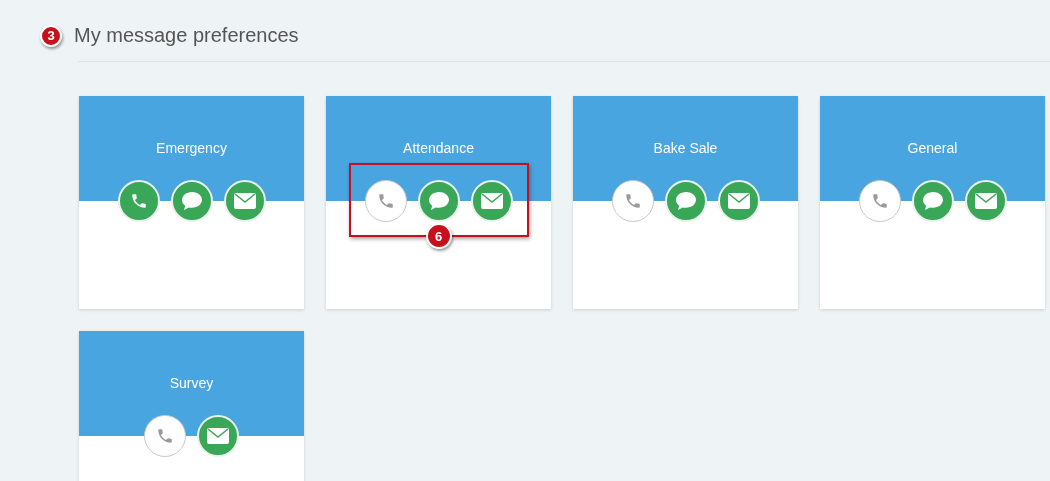 This screenshot has height=481, width=1050. What do you see at coordinates (685, 149) in the screenshot?
I see `card-title: Bake Sale` at bounding box center [685, 149].